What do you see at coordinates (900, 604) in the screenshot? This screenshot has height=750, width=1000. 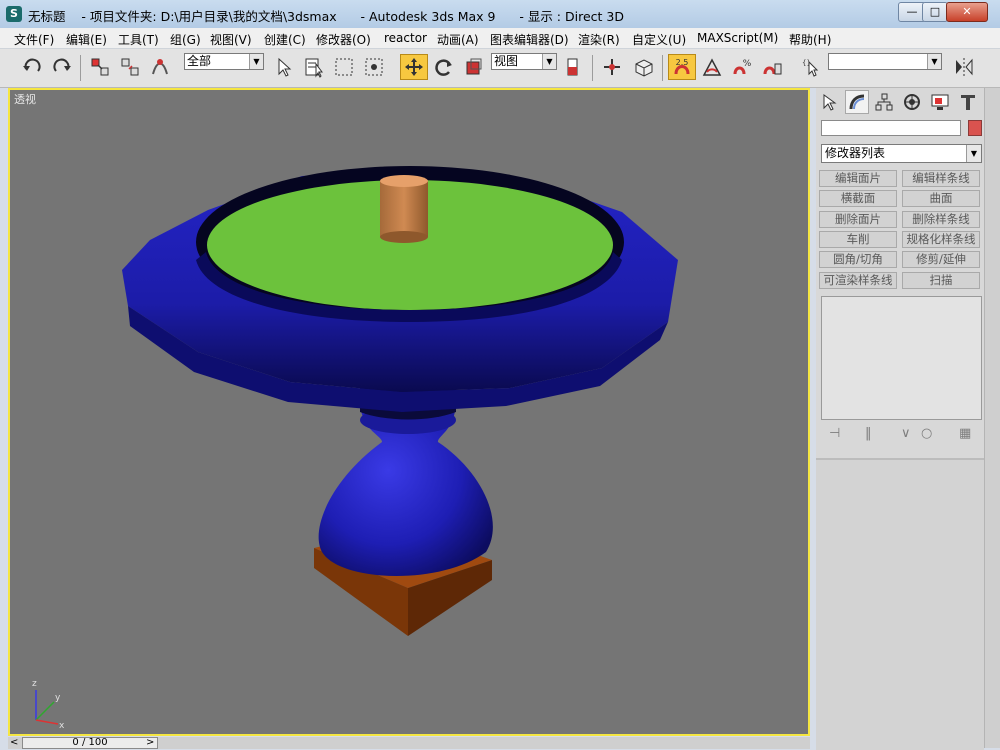 I see `parameters-rollout` at bounding box center [900, 604].